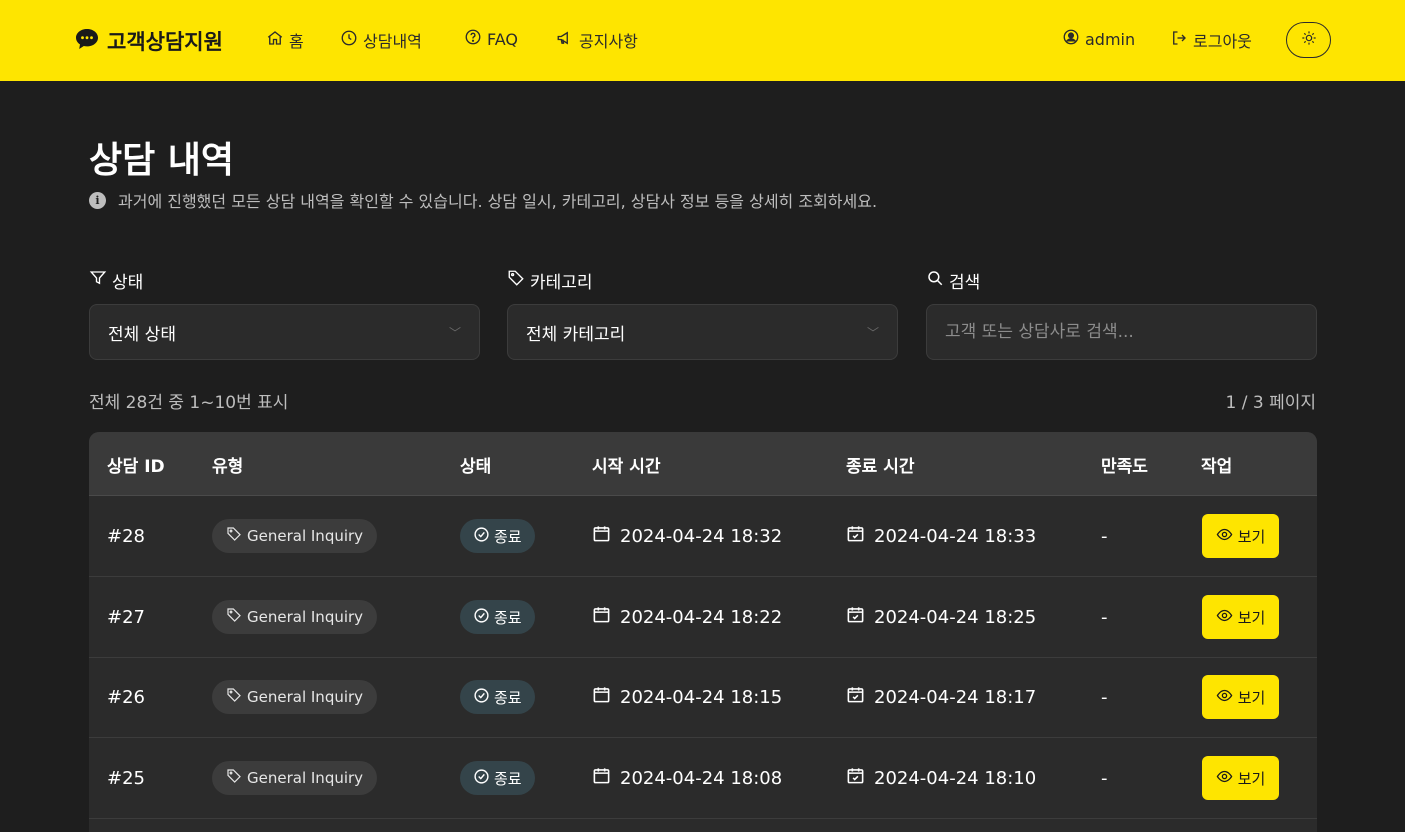 The image size is (1405, 832). Describe the element at coordinates (941, 697) in the screenshot. I see `end-time: 2024-04-24 18:17` at that location.